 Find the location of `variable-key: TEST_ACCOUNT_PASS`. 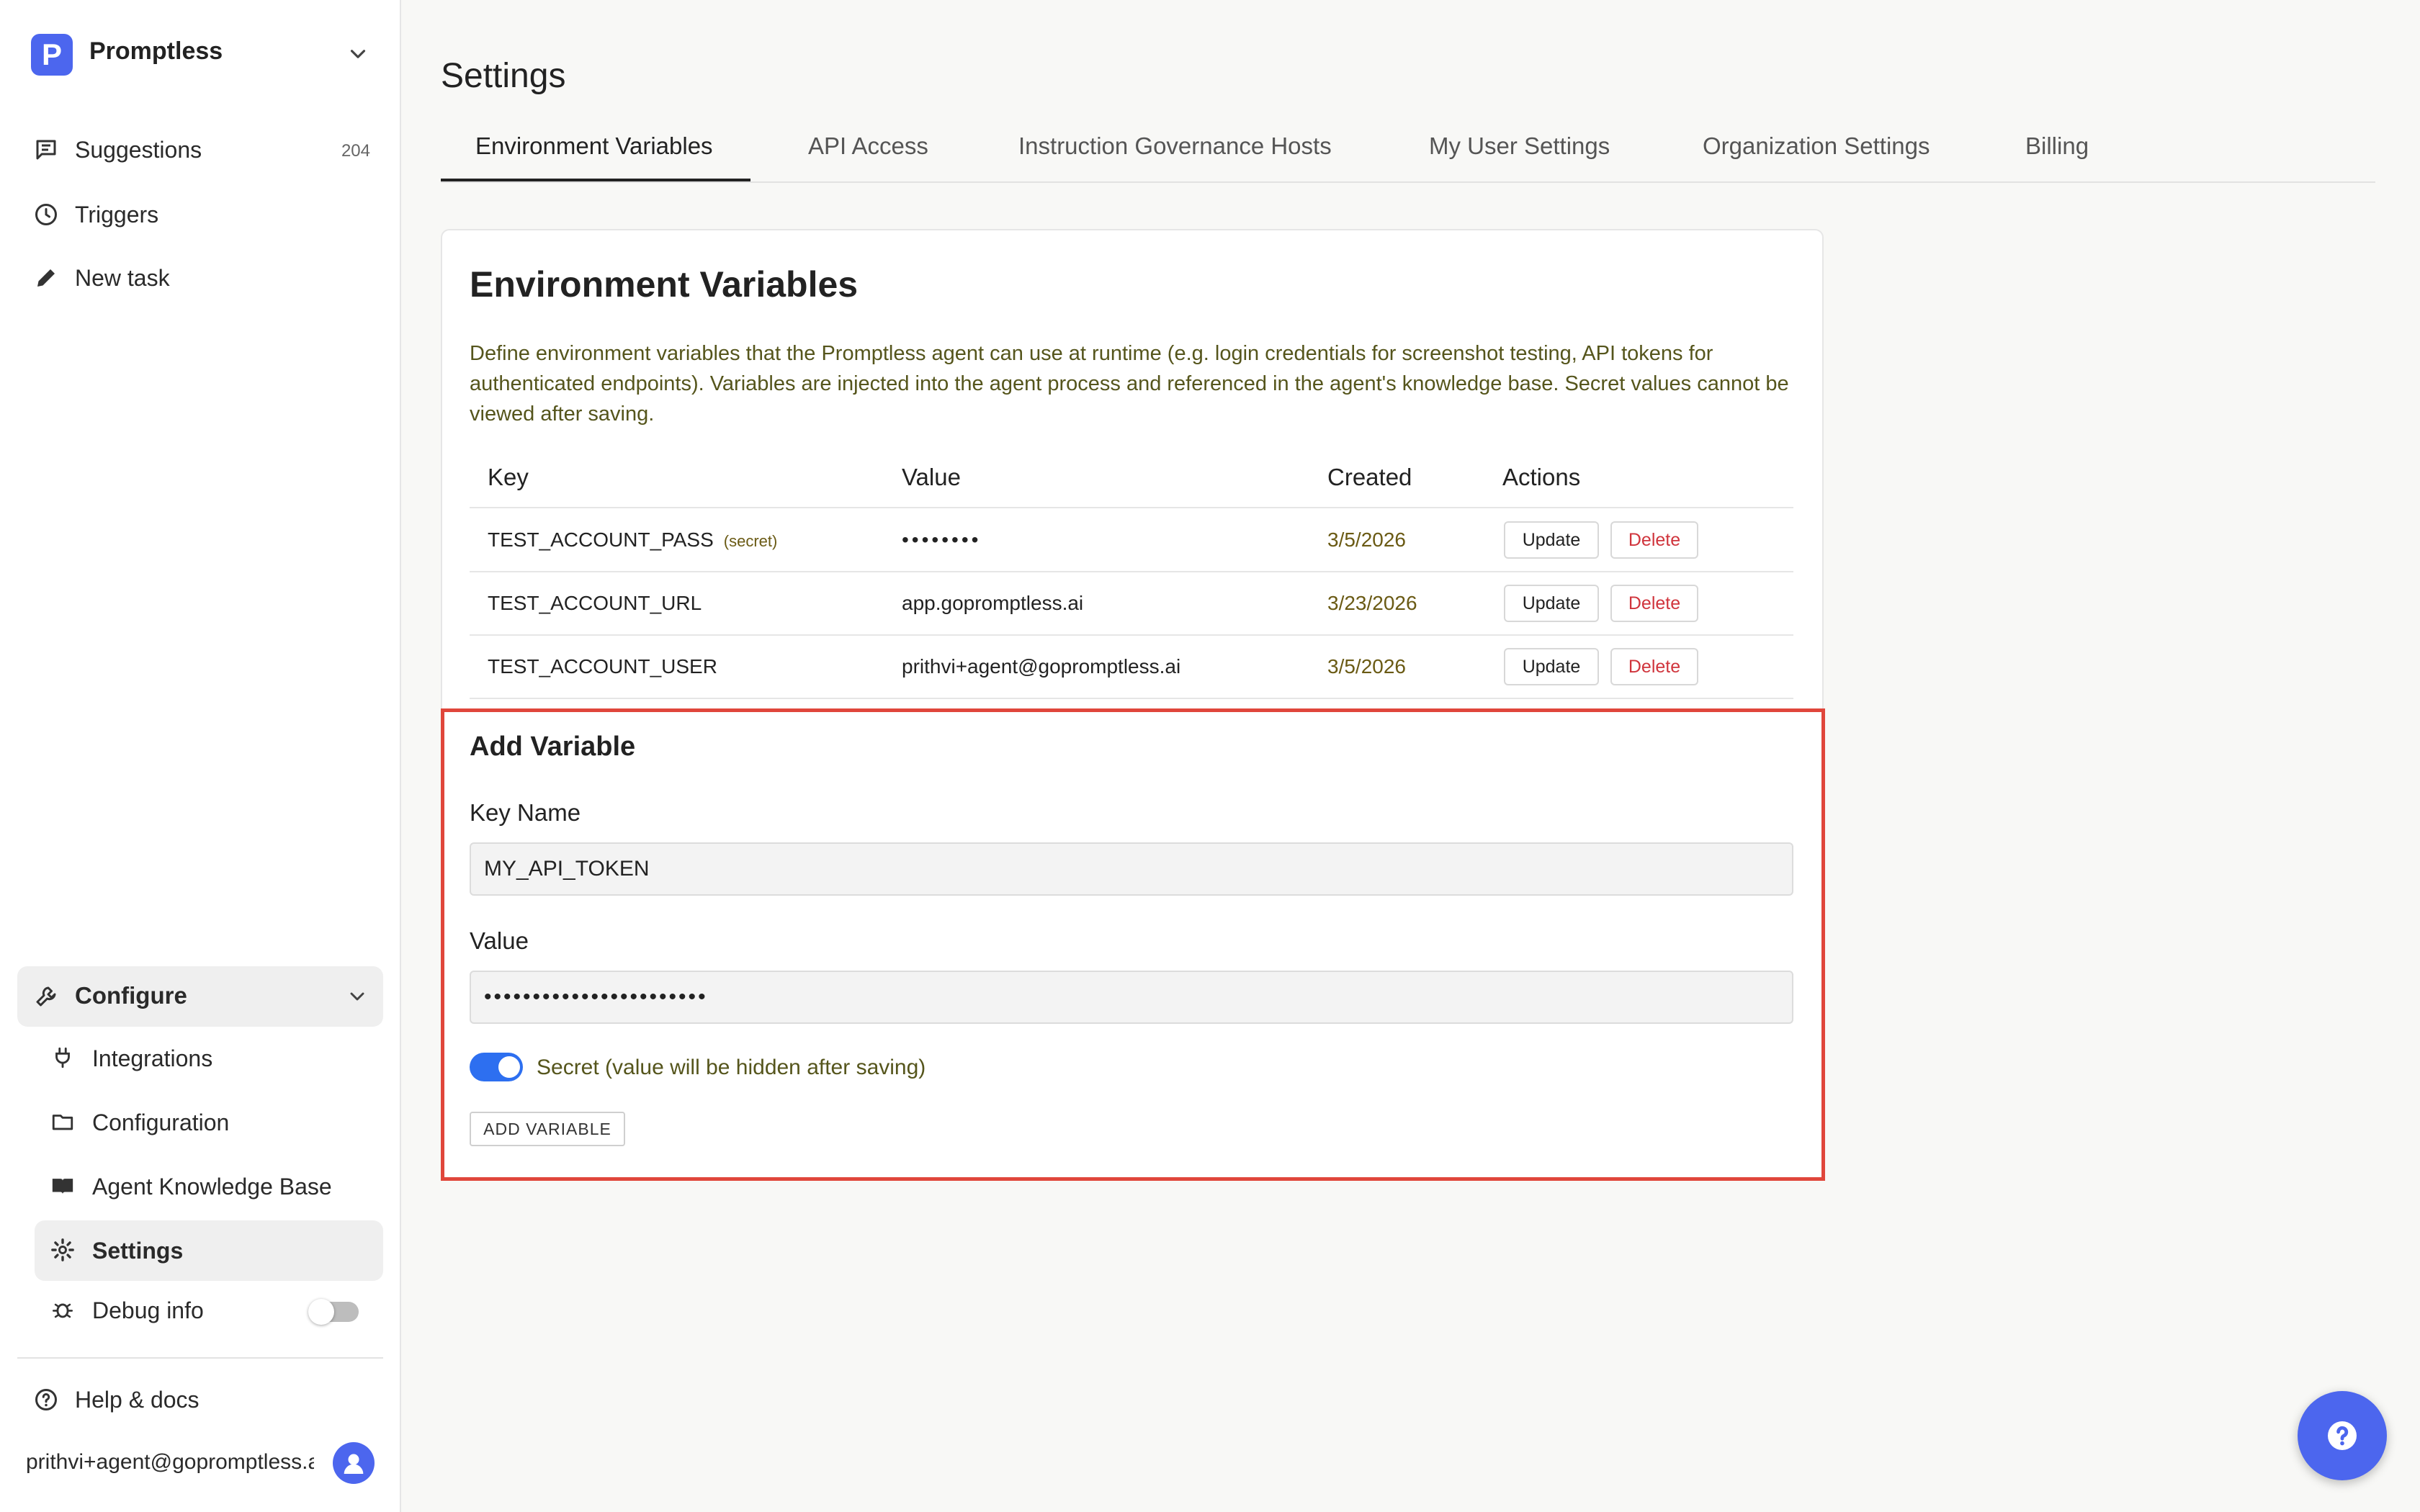

variable-key: TEST_ACCOUNT_PASS is located at coordinates (601, 539).